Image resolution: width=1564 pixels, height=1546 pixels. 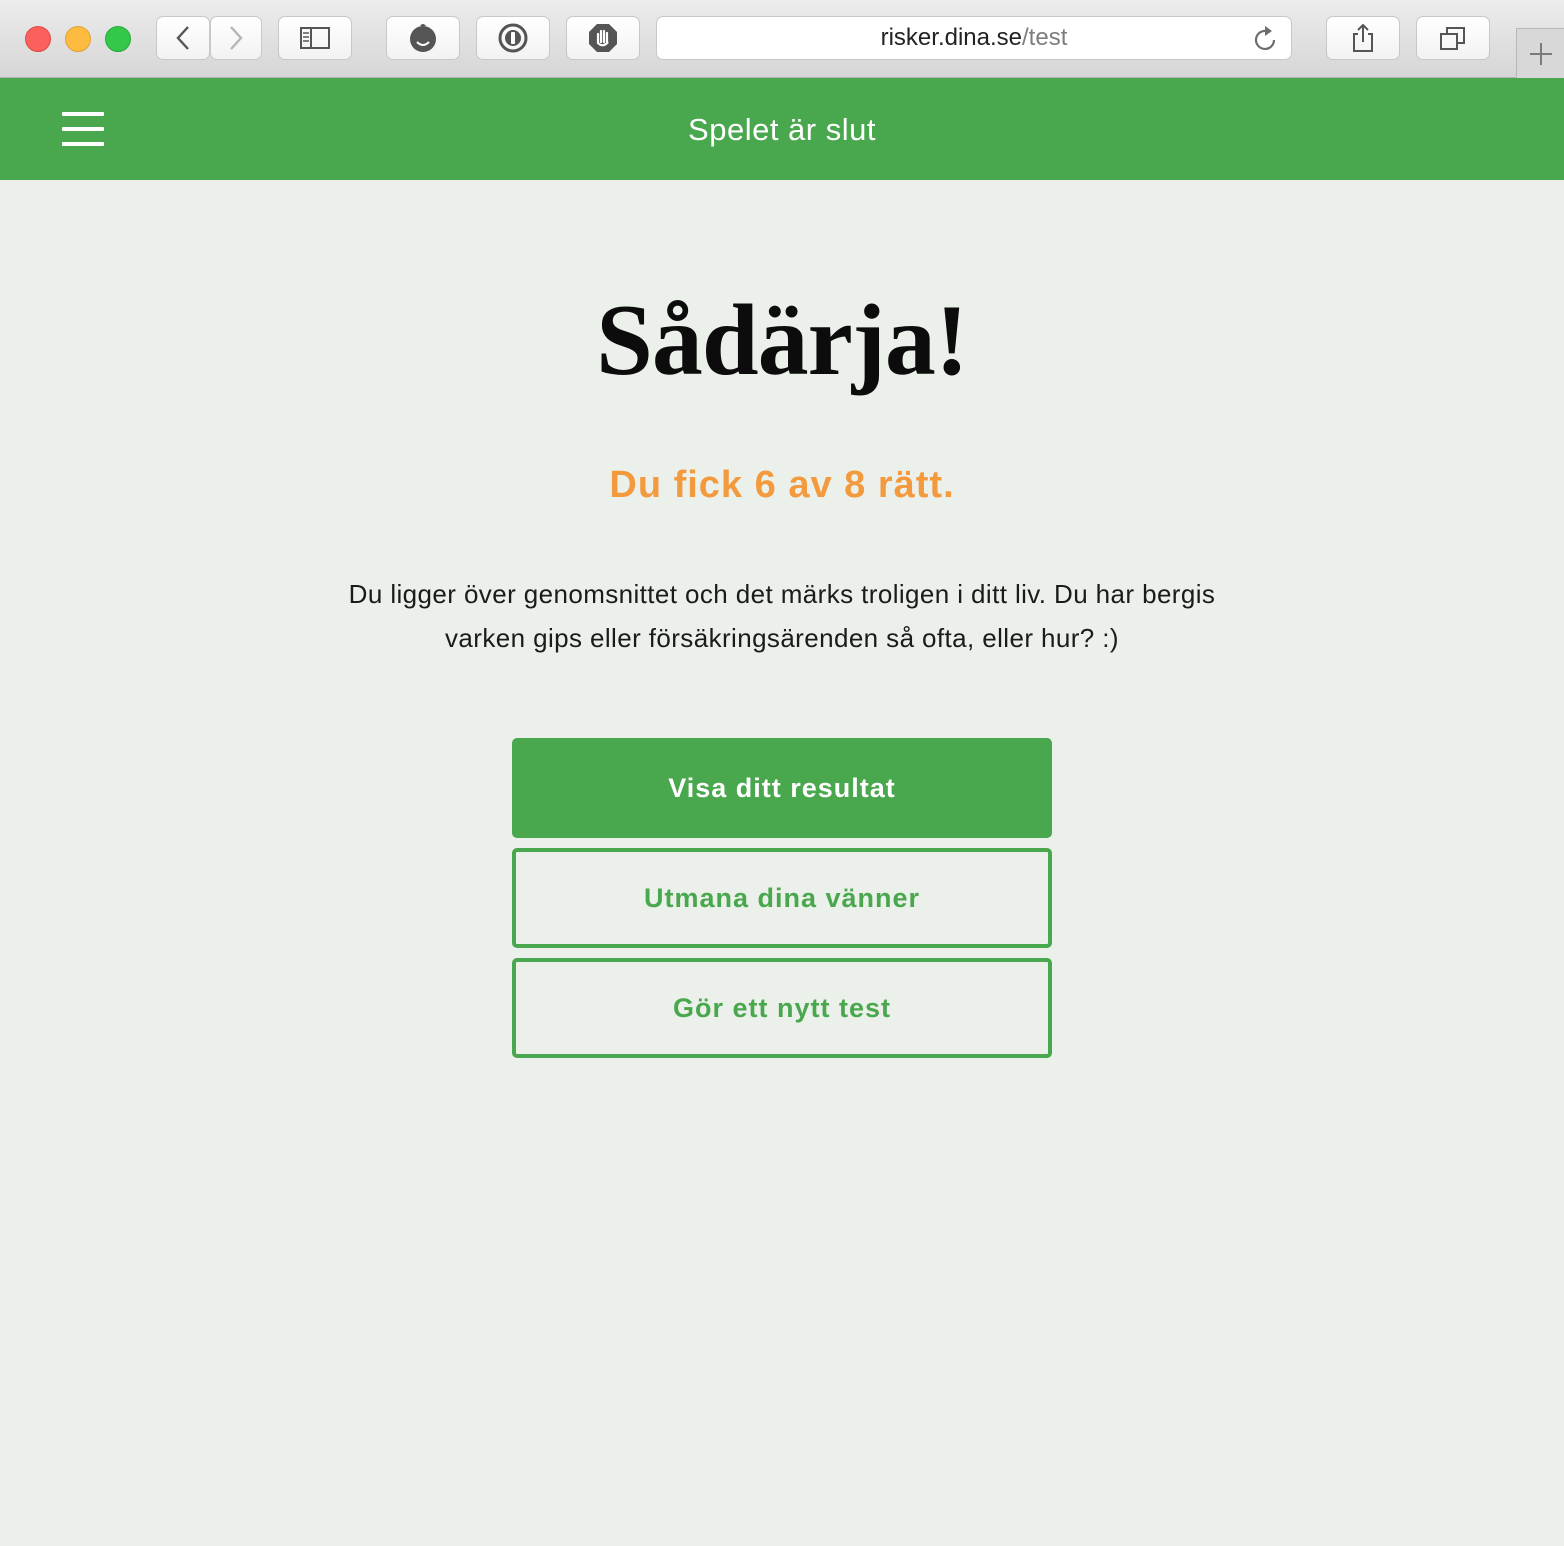 What do you see at coordinates (38, 39) in the screenshot?
I see `close-window-button` at bounding box center [38, 39].